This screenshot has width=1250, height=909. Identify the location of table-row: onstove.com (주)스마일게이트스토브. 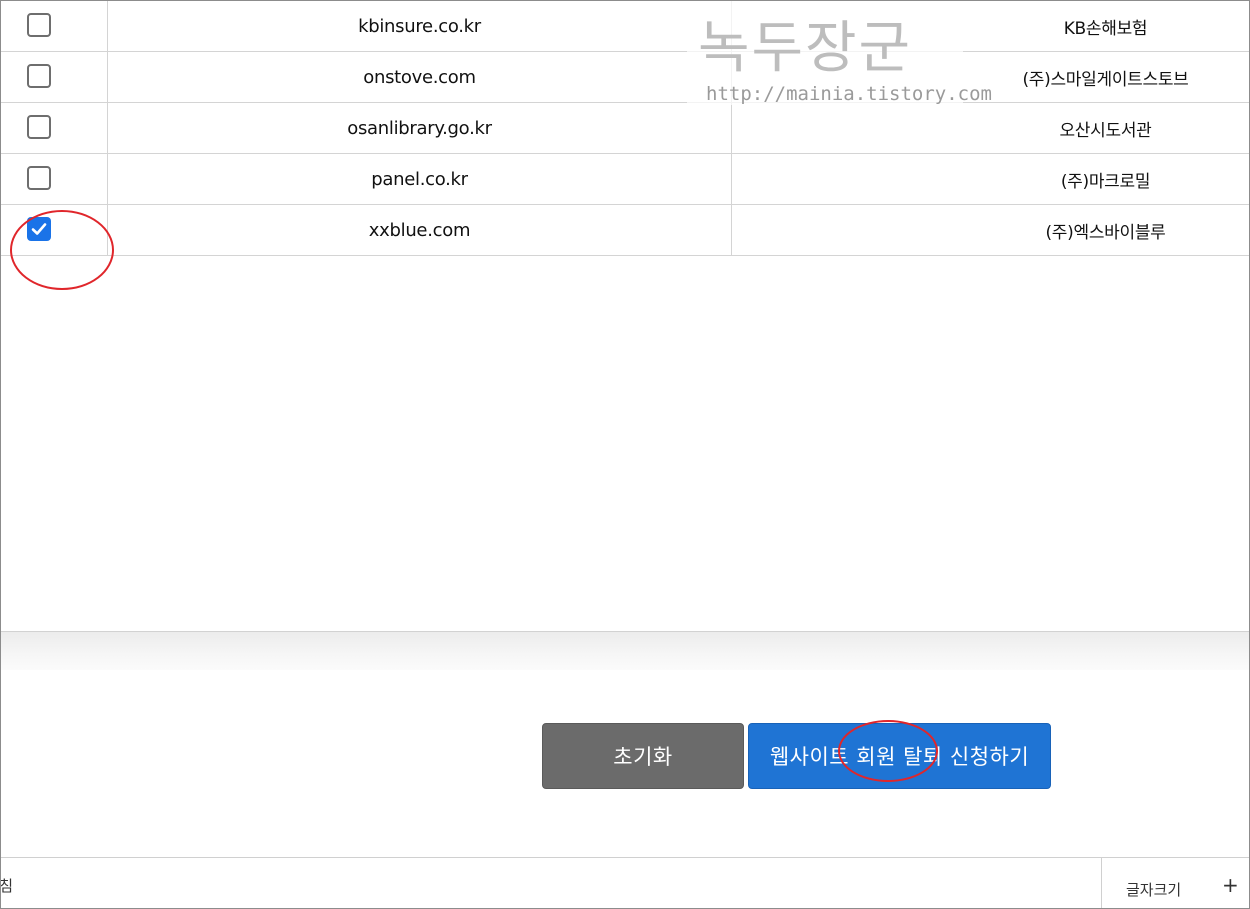
(625, 77).